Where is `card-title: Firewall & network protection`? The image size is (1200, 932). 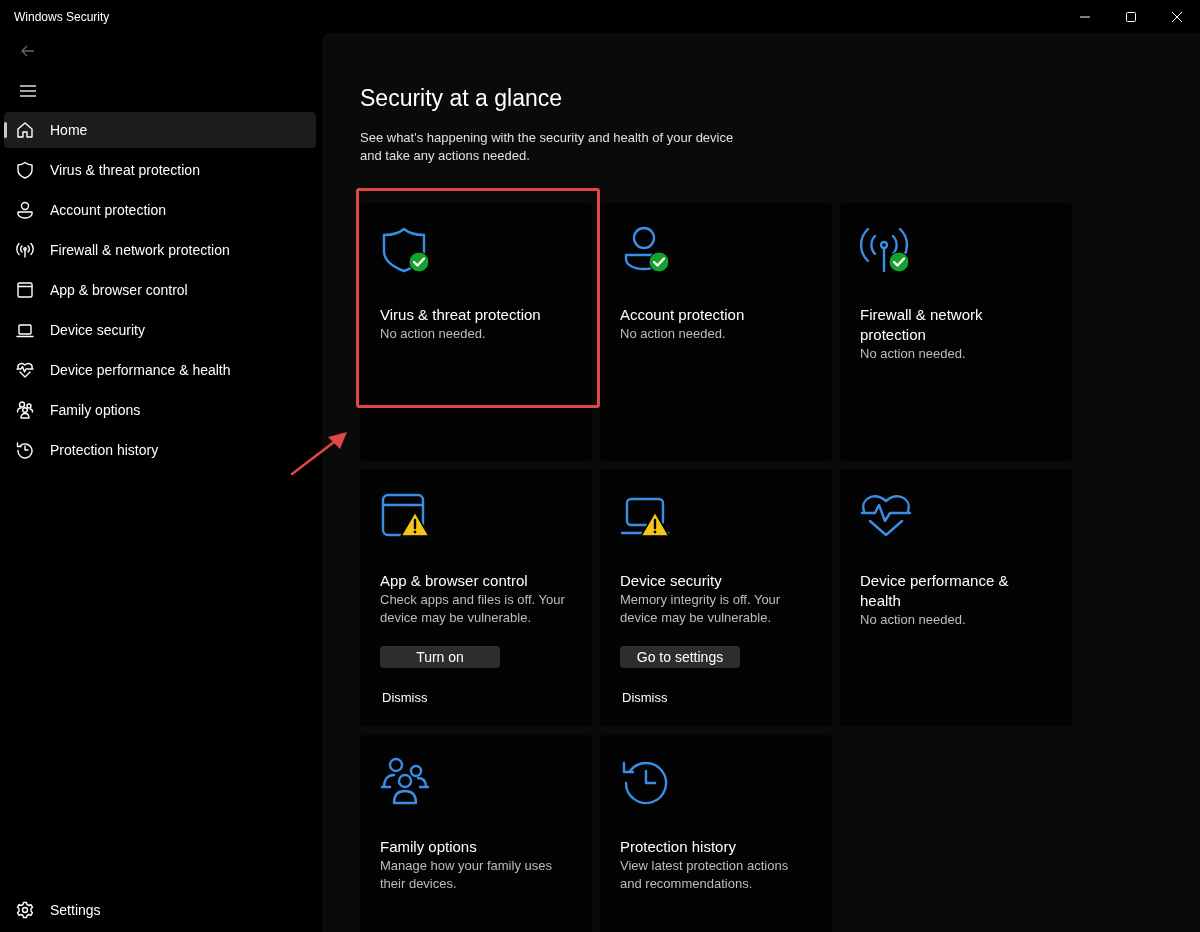
card-title: Firewall & network protection is located at coordinates (922, 325).